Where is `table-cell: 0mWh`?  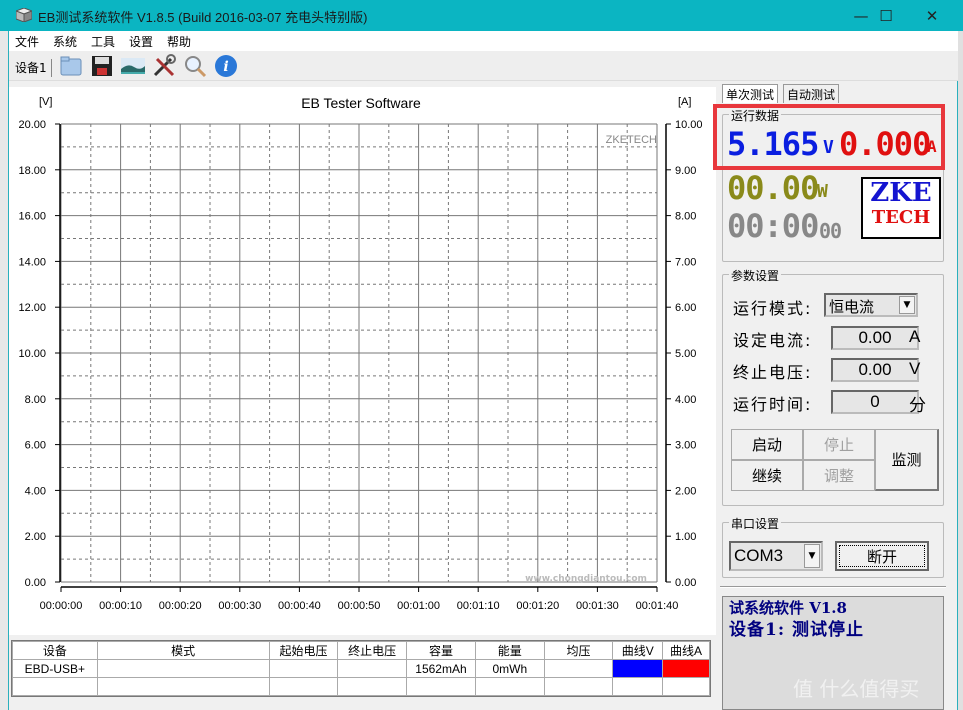 table-cell: 0mWh is located at coordinates (509, 668).